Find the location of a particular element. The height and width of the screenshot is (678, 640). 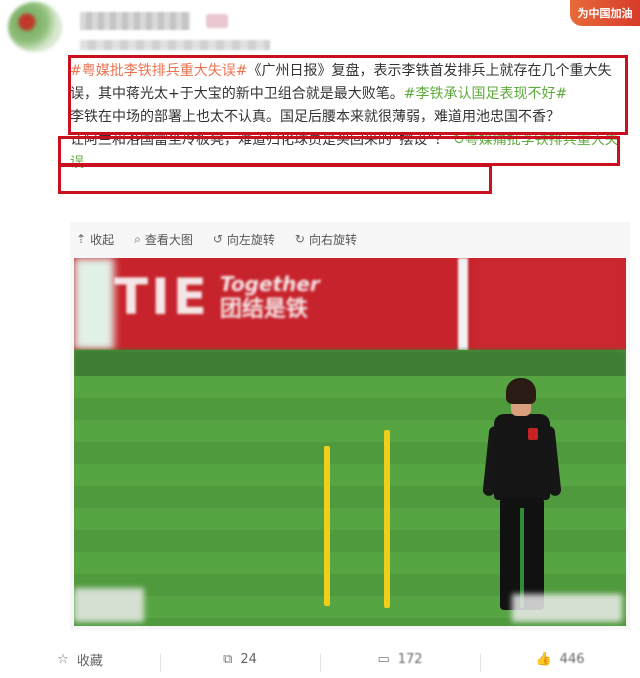

comment-button: ▭ 172 is located at coordinates (400, 661).